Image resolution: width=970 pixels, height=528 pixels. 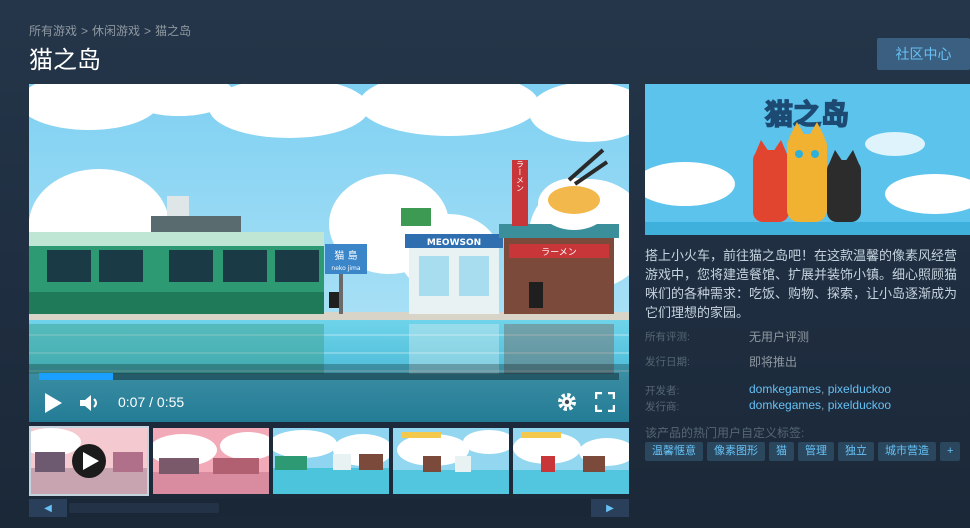 What do you see at coordinates (662, 407) in the screenshot?
I see `publisher-label: 发行商:` at bounding box center [662, 407].